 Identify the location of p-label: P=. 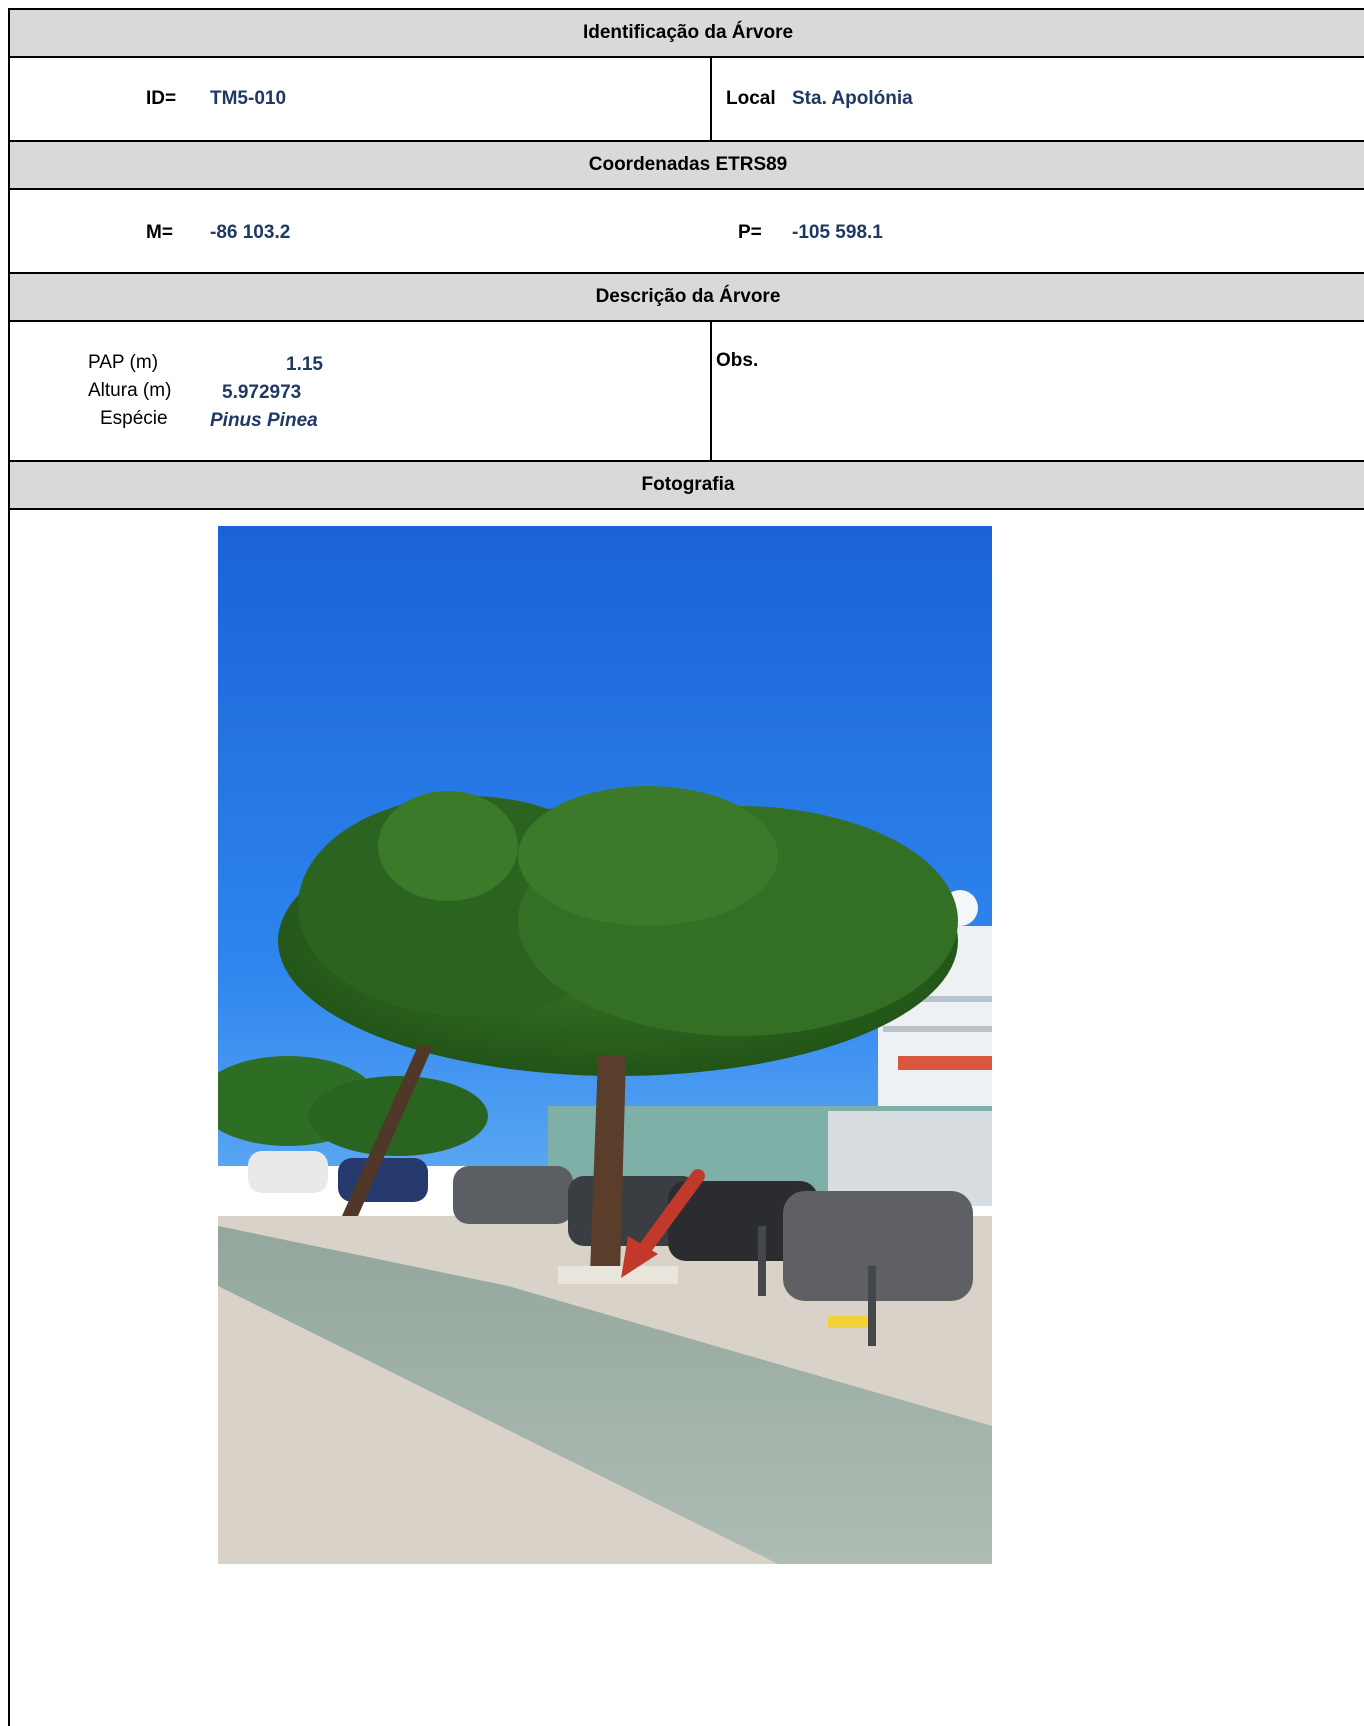
(750, 232).